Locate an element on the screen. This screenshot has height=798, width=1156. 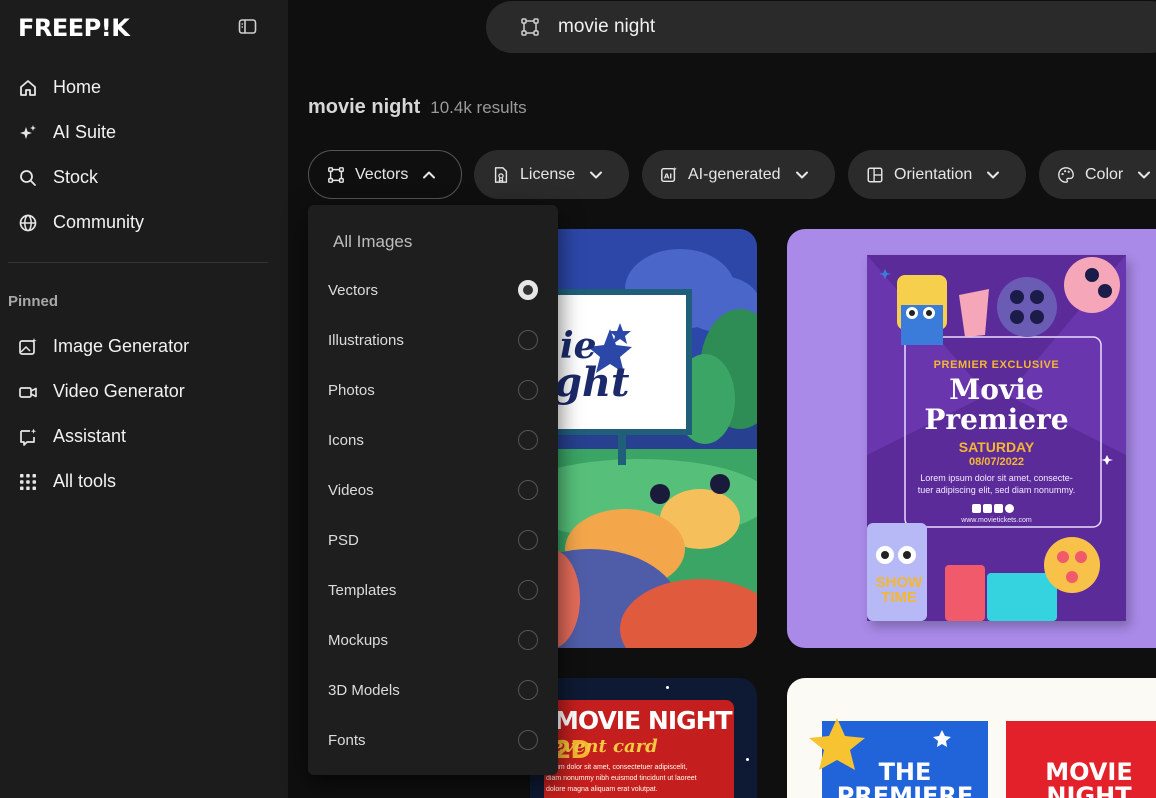
svg-text: AI is located at coordinates (668, 175).